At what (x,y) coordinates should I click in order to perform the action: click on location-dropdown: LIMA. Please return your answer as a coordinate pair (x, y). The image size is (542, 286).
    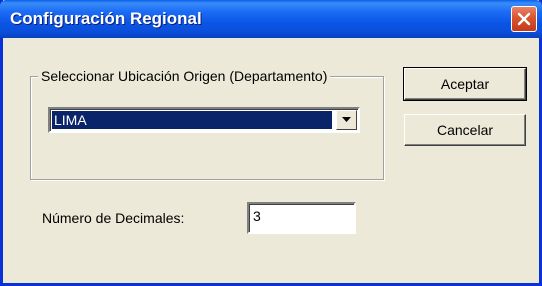
    Looking at the image, I should click on (204, 120).